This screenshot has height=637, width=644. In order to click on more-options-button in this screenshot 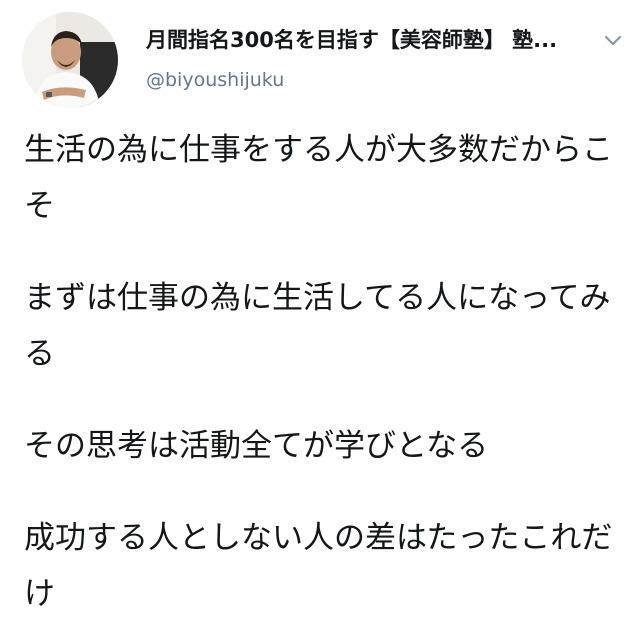, I will do `click(613, 41)`.